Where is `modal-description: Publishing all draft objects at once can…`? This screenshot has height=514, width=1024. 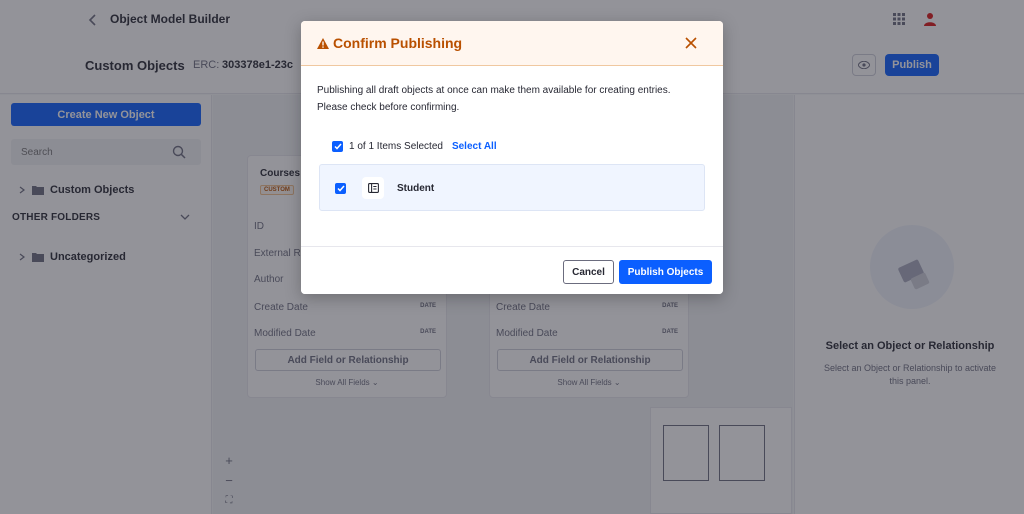
modal-description: Publishing all draft objects at once can… is located at coordinates (512, 99).